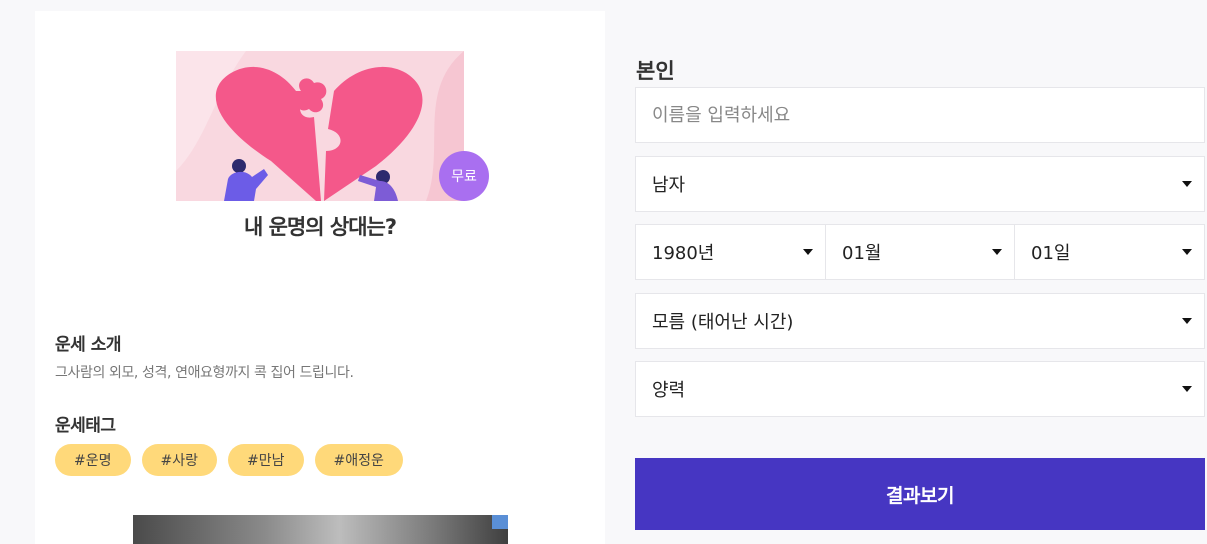 The image size is (1207, 544). Describe the element at coordinates (500, 522) in the screenshot. I see `photo-corner-mark` at that location.